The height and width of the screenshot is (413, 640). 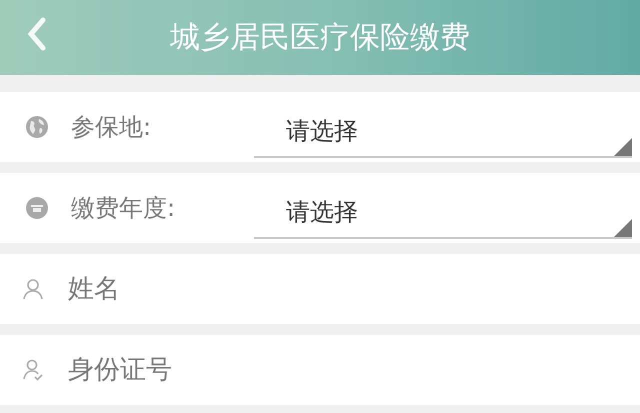 What do you see at coordinates (111, 127) in the screenshot?
I see `field-label: 参保地:` at bounding box center [111, 127].